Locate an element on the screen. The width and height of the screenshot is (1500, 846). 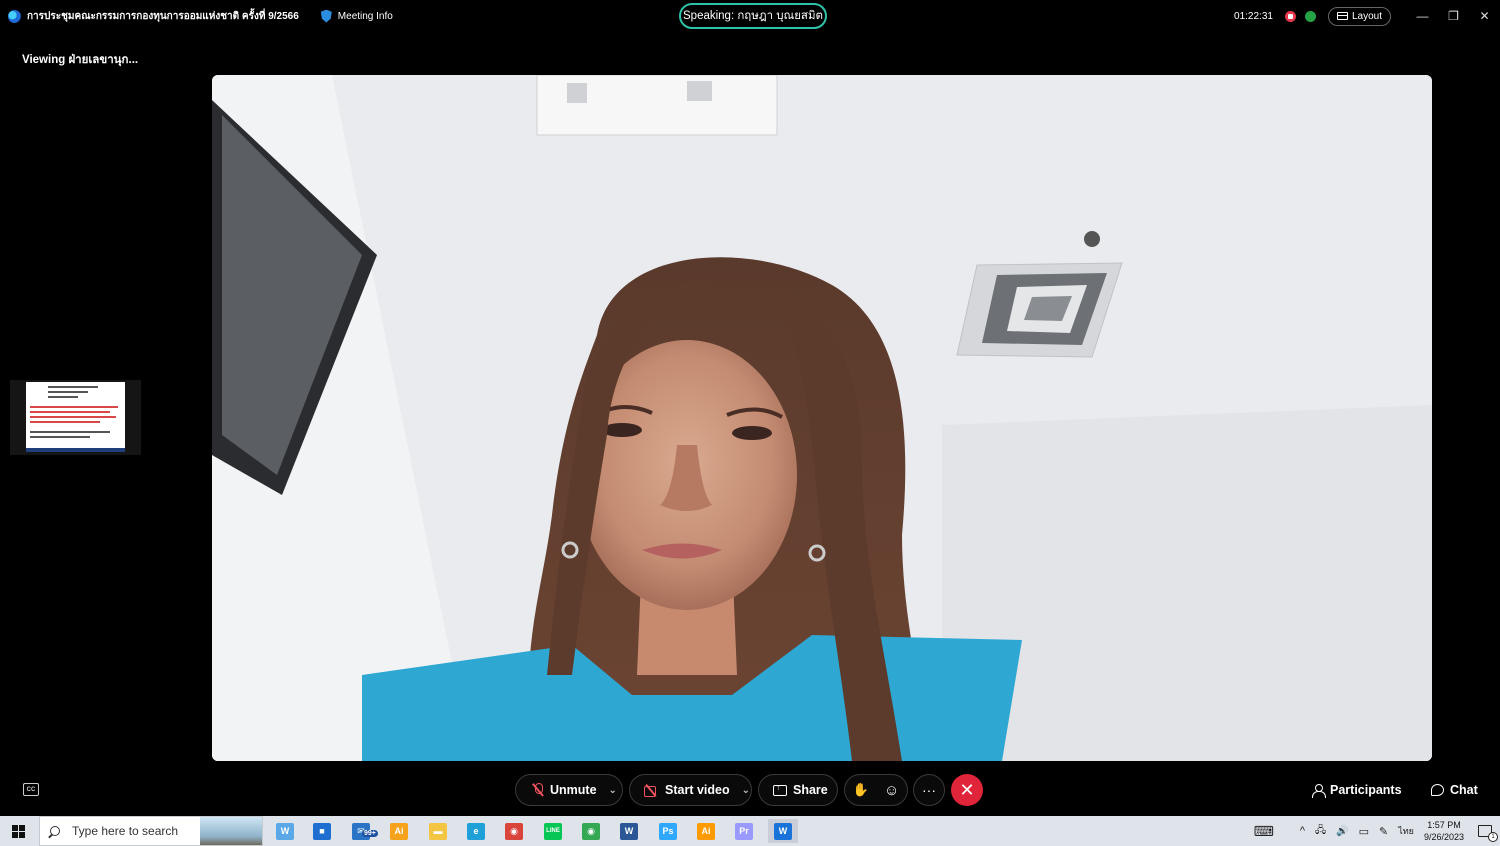
participants-button: Participants is located at coordinates (1357, 790).